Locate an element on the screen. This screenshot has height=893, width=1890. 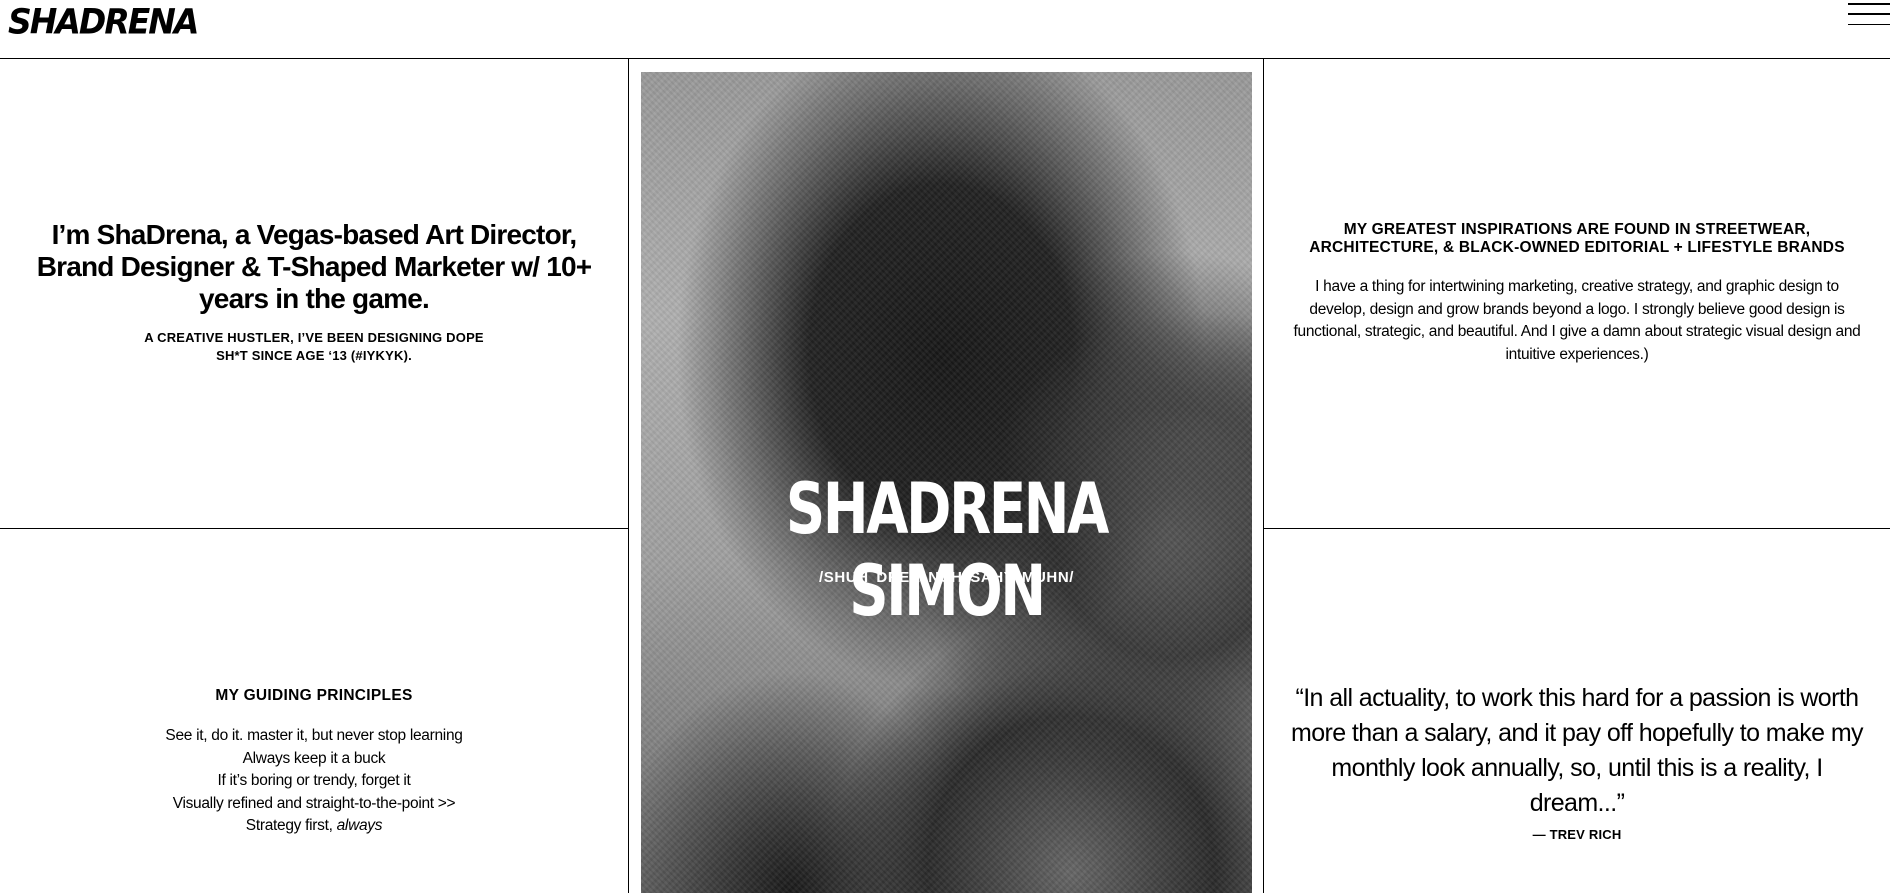
hamburger-menu-icon is located at coordinates (1869, 14).